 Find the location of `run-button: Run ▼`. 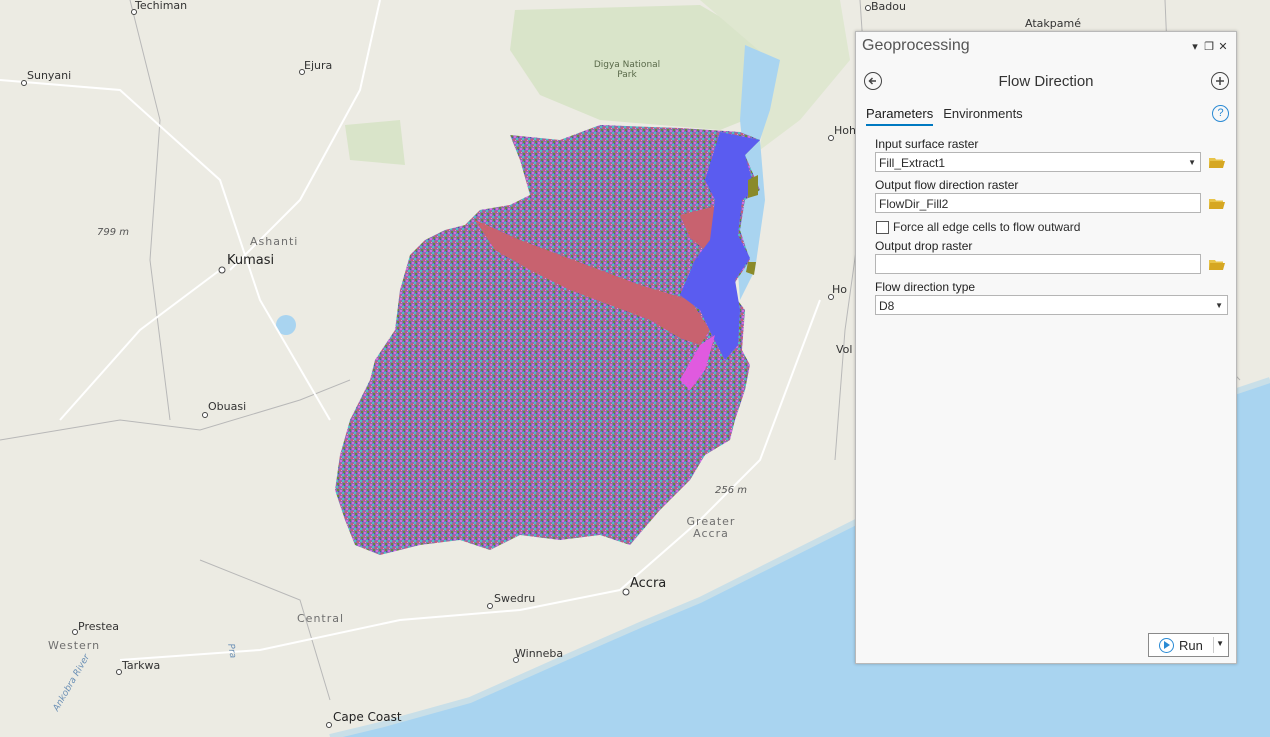

run-button: Run ▼ is located at coordinates (1188, 645).